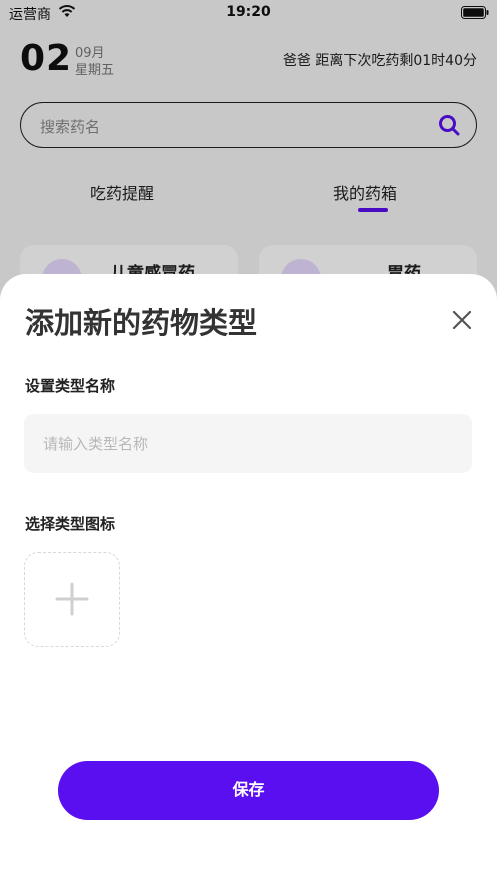  Describe the element at coordinates (70, 386) in the screenshot. I see `category-name-label: 设置类型名称` at that location.